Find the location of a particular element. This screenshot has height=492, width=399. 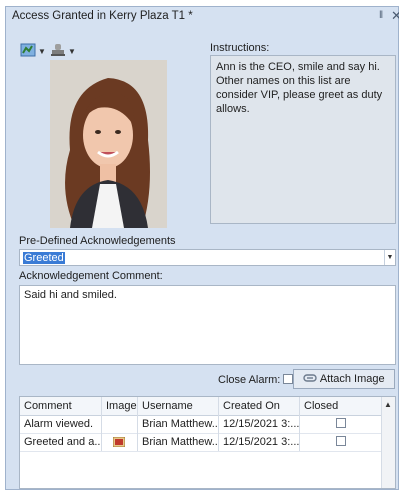

window-title: Access Granted in Kerry Plaza T1 * is located at coordinates (102, 16).